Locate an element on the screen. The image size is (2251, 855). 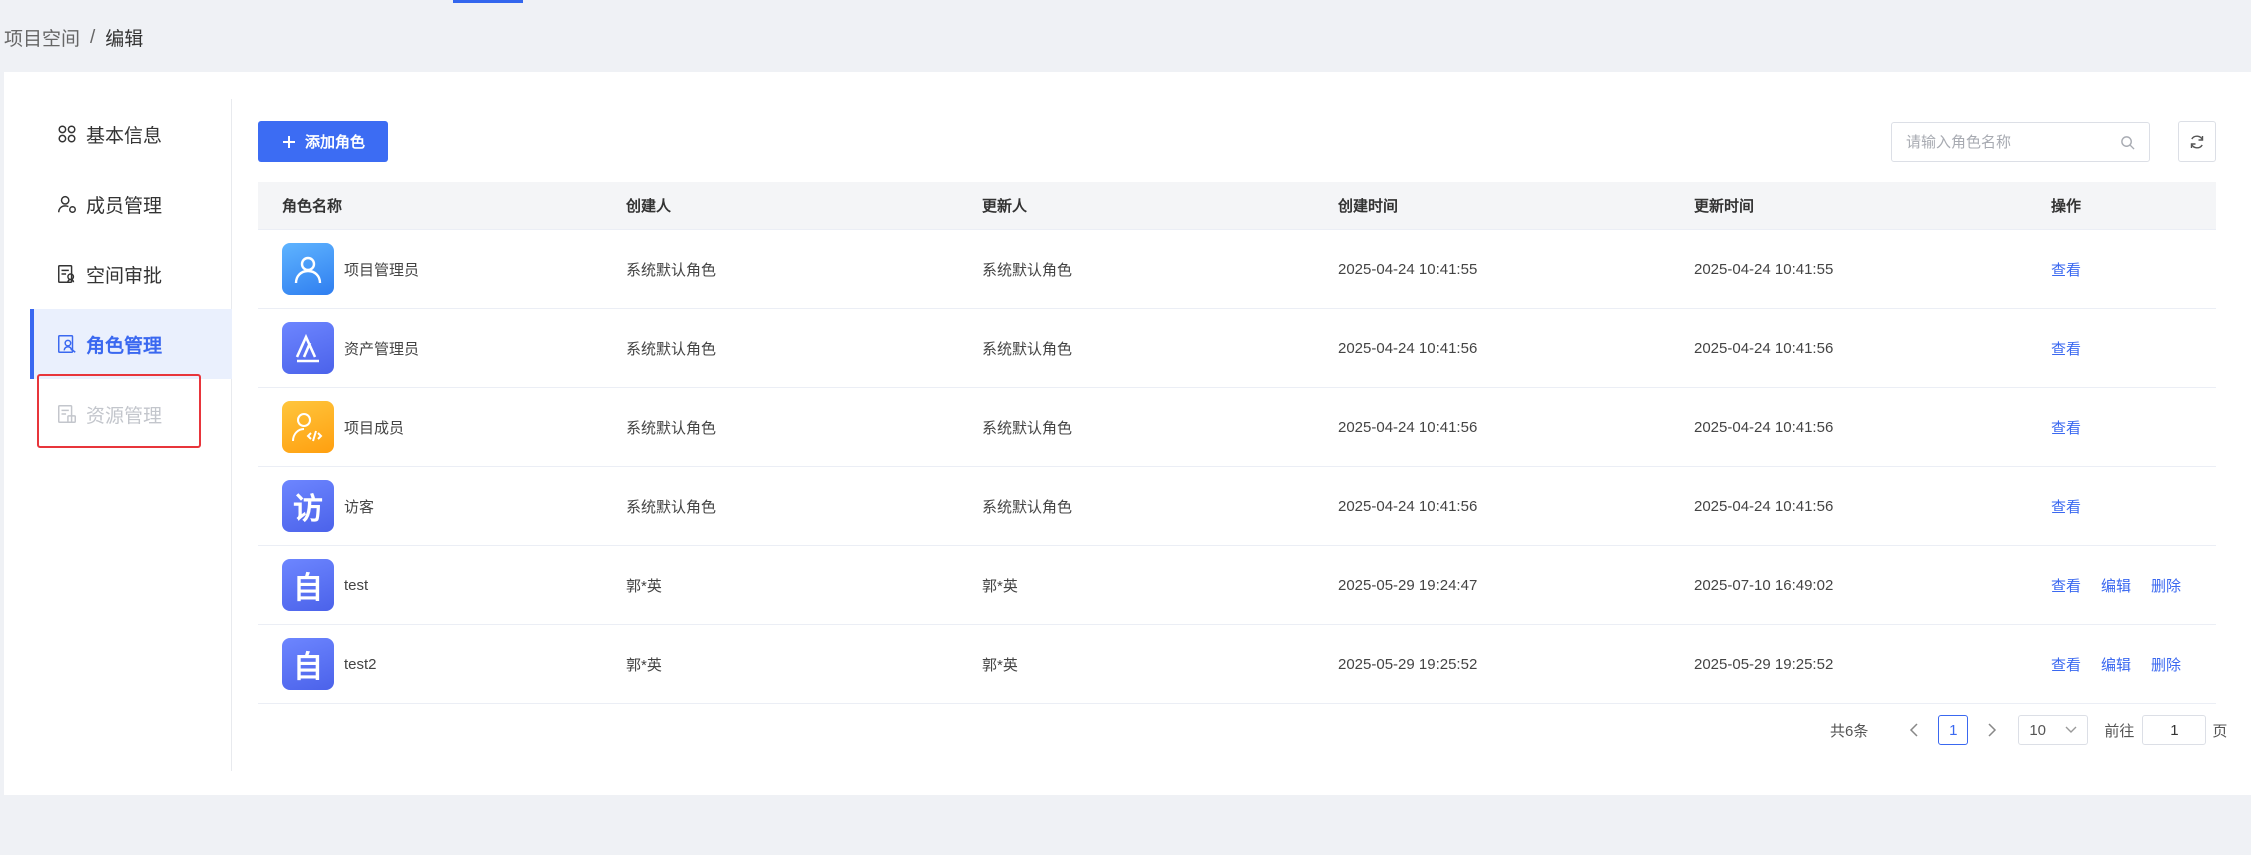
sidebar-item-label: 角色管理 is located at coordinates (124, 346).